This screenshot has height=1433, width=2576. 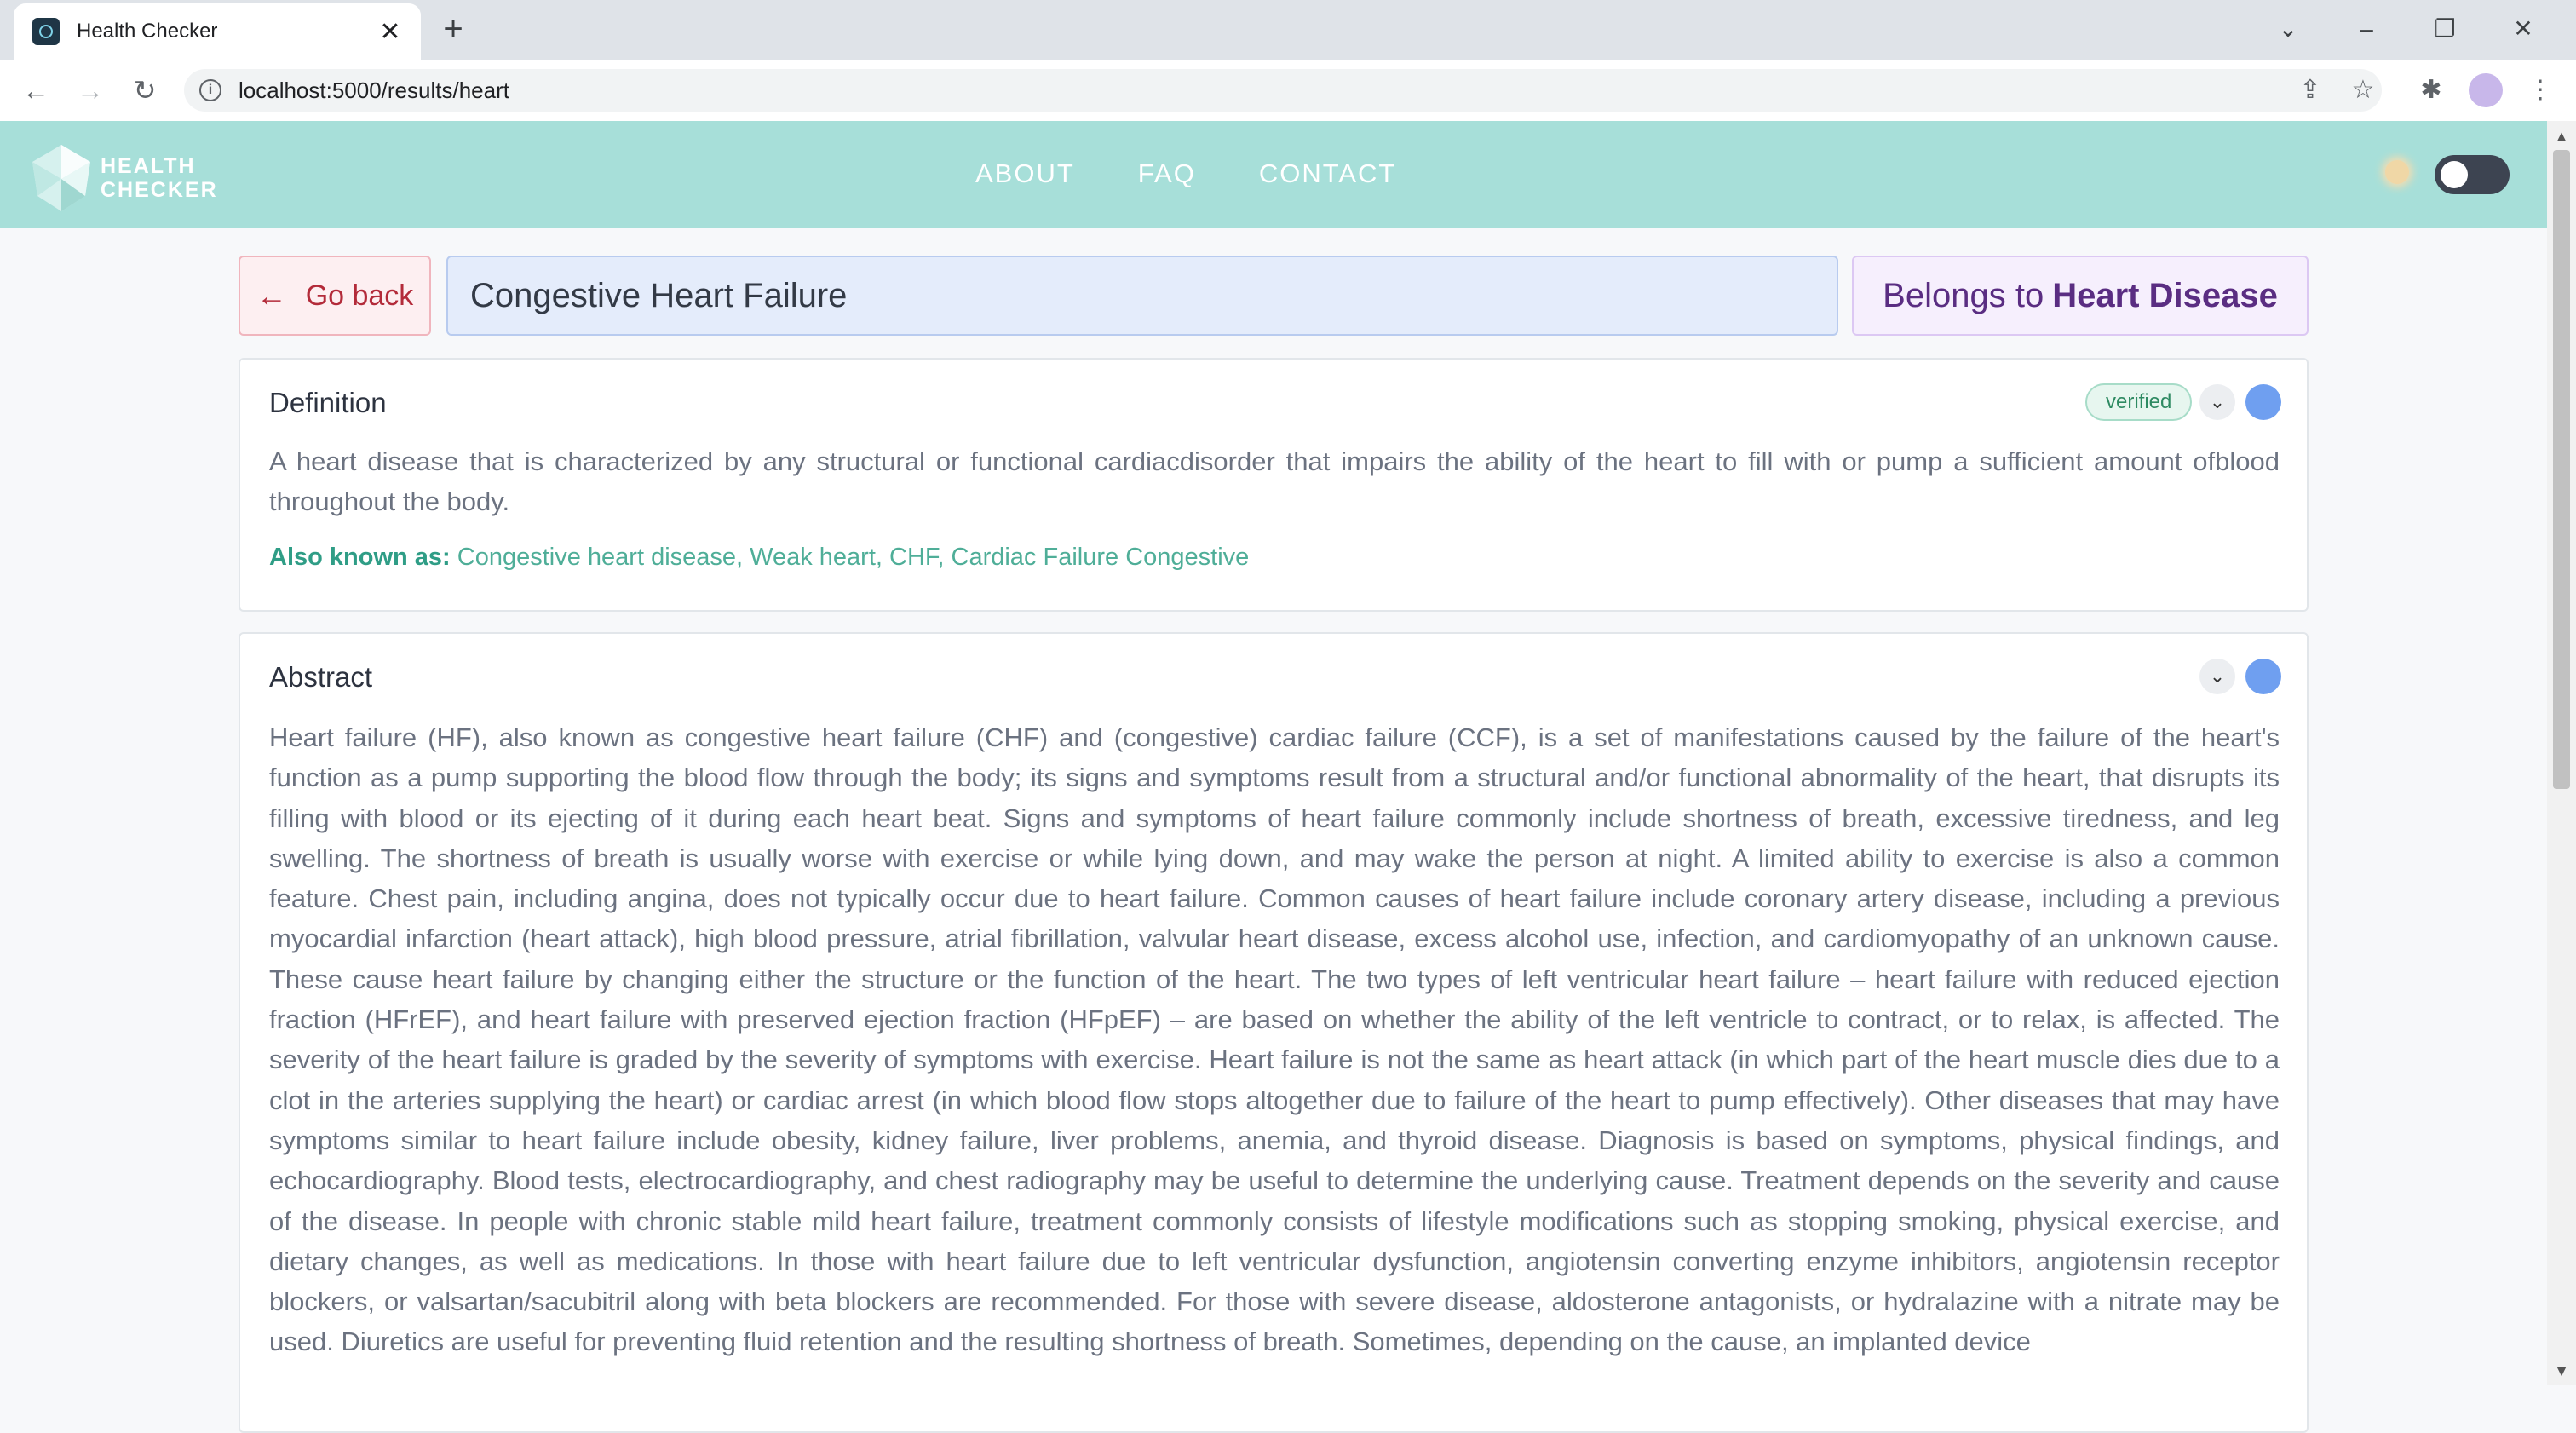 I want to click on scrollbar-thumb, so click(x=2562, y=469).